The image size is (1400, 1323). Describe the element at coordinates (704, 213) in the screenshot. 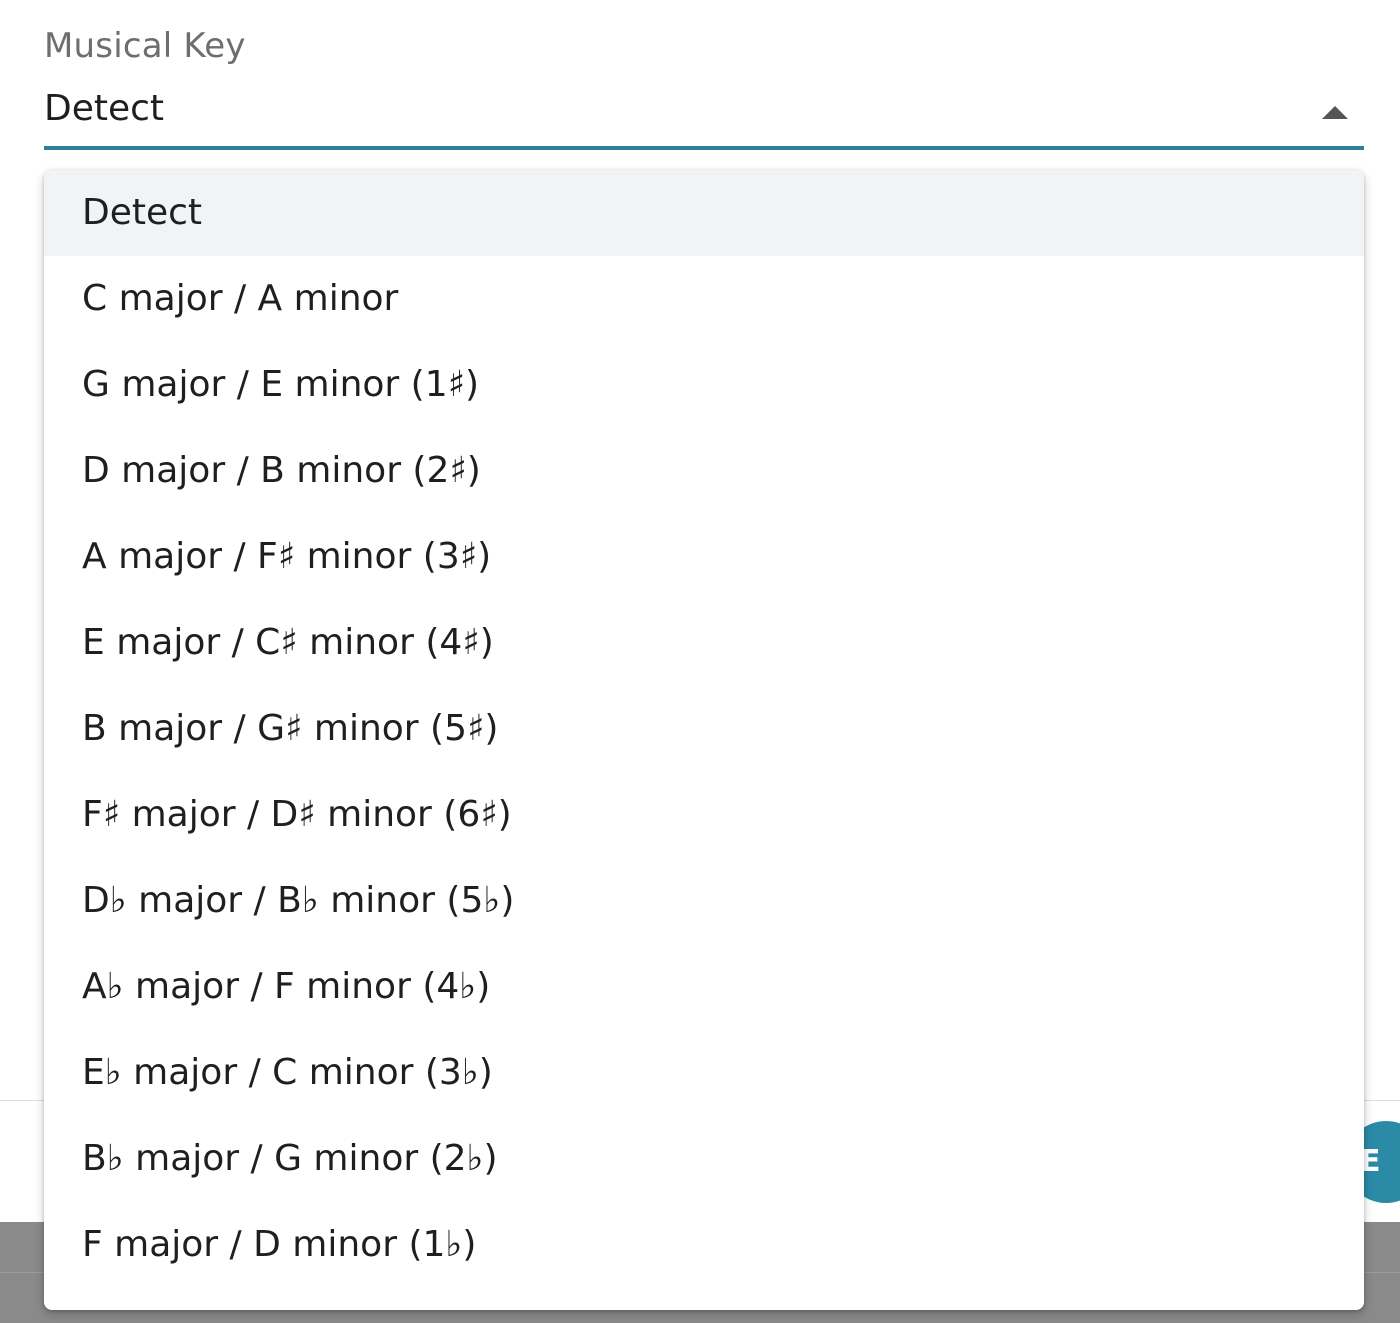

I see `menu-item-detect: Detect` at that location.